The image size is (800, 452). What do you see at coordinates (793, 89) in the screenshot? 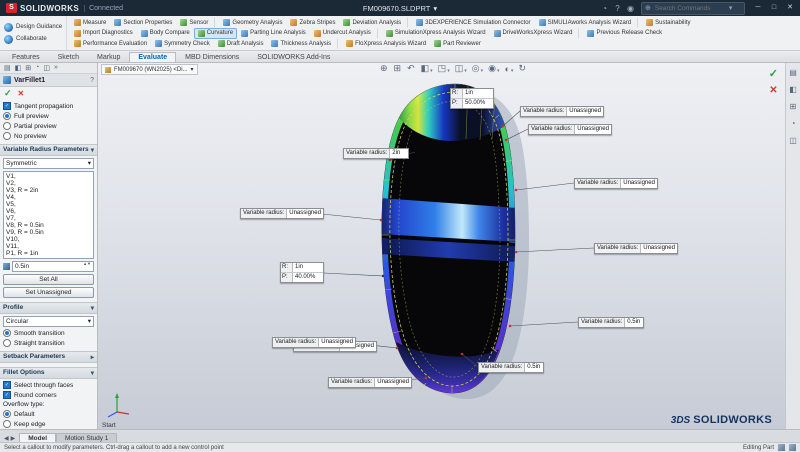
I see `task-pane-design-library-icon: ◧` at bounding box center [793, 89].